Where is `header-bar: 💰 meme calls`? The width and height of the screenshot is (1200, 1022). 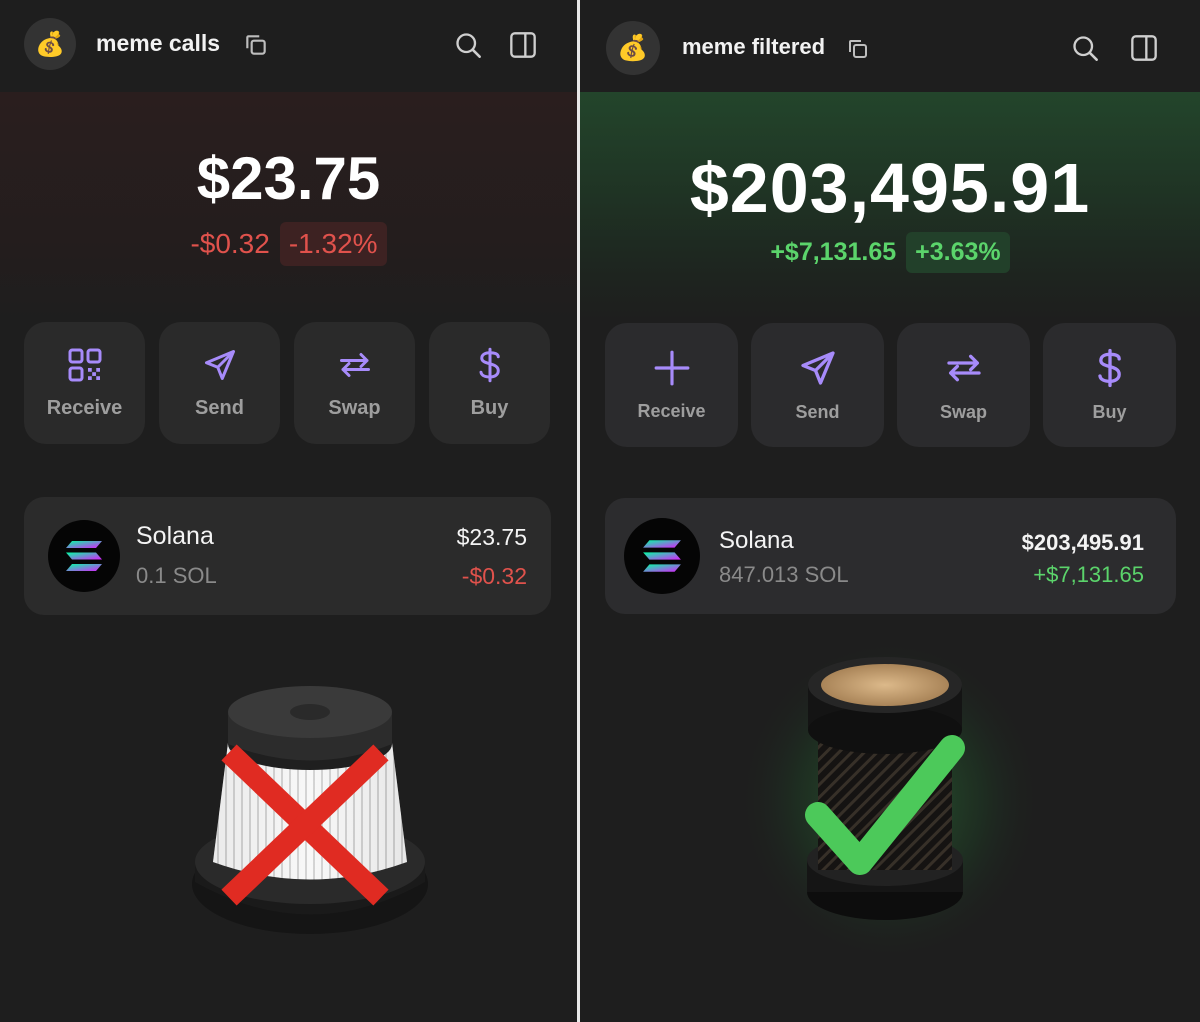 header-bar: 💰 meme calls is located at coordinates (288, 46).